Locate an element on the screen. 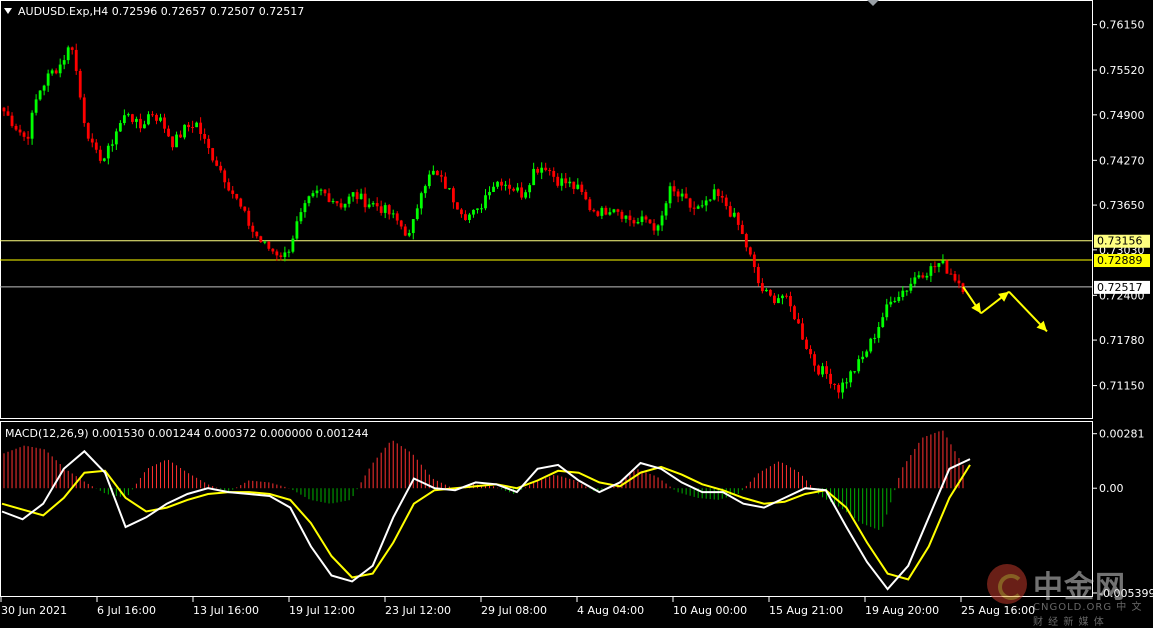 The width and height of the screenshot is (1153, 628). price-tick-label: 0.71150 is located at coordinates (1122, 386).